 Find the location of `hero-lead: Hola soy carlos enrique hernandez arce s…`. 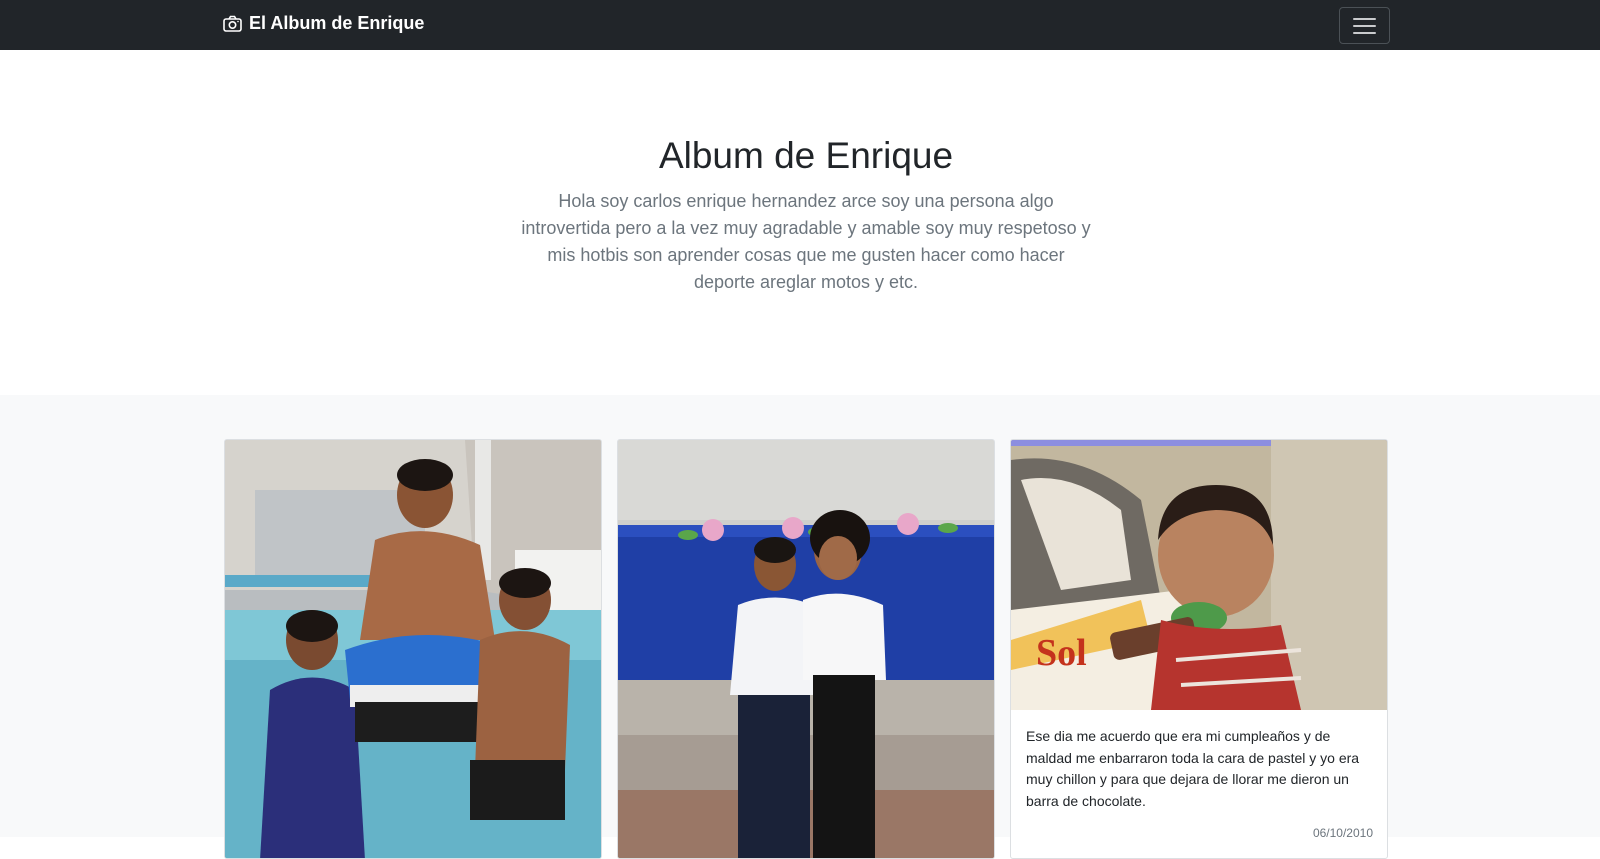

hero-lead: Hola soy carlos enrique hernandez arce s… is located at coordinates (806, 241).